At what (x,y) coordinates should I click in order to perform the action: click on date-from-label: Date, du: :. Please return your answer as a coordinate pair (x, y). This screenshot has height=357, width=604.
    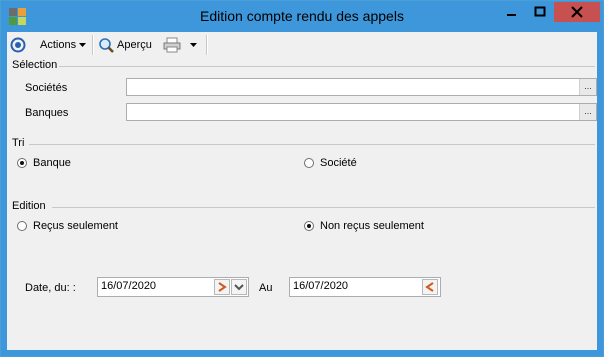
    Looking at the image, I should click on (50, 288).